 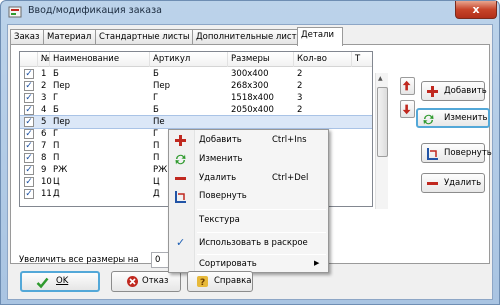 I want to click on cell-name: РЖ, so click(x=60, y=170).